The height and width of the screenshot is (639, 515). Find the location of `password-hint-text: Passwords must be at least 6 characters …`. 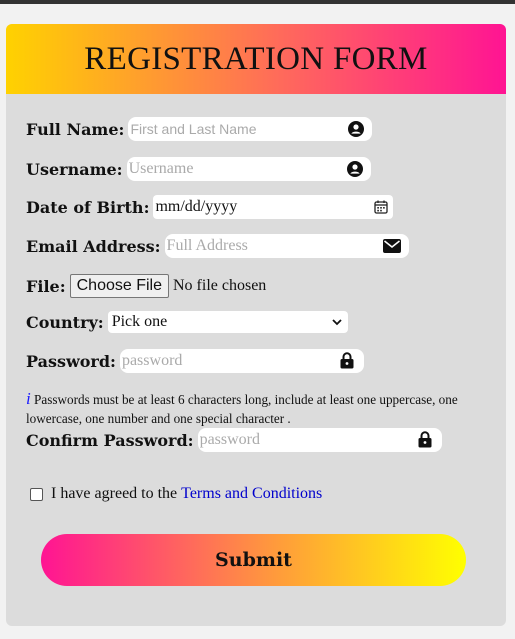

password-hint-text: Passwords must be at least 6 characters … is located at coordinates (242, 409).